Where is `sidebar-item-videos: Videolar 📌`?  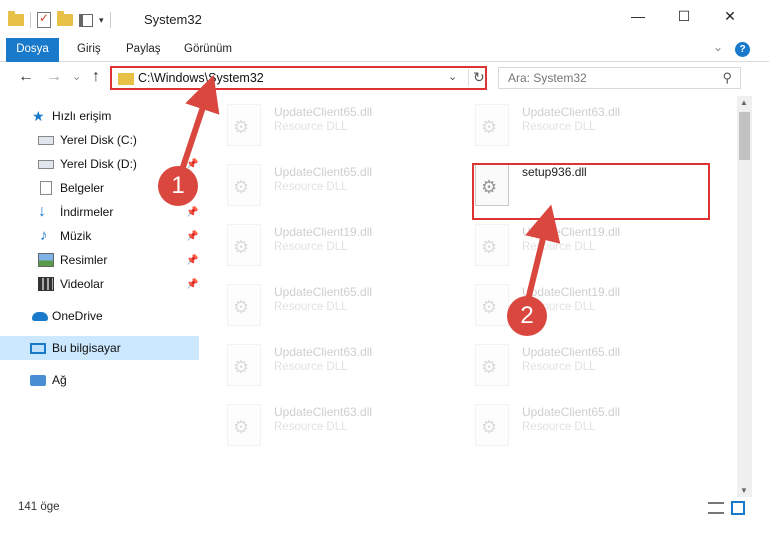
sidebar-item-videos: Videolar 📌 is located at coordinates (99, 284).